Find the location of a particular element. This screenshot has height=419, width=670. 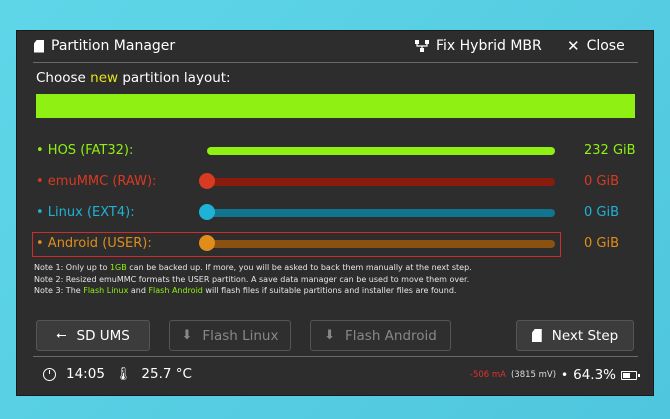

choose-layout-prompt: Choose new partition layout: is located at coordinates (133, 78).